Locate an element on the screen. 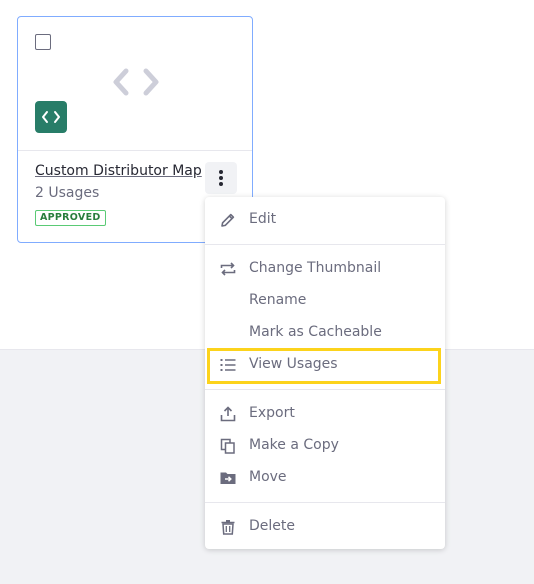  move-folder-icon is located at coordinates (228, 478).